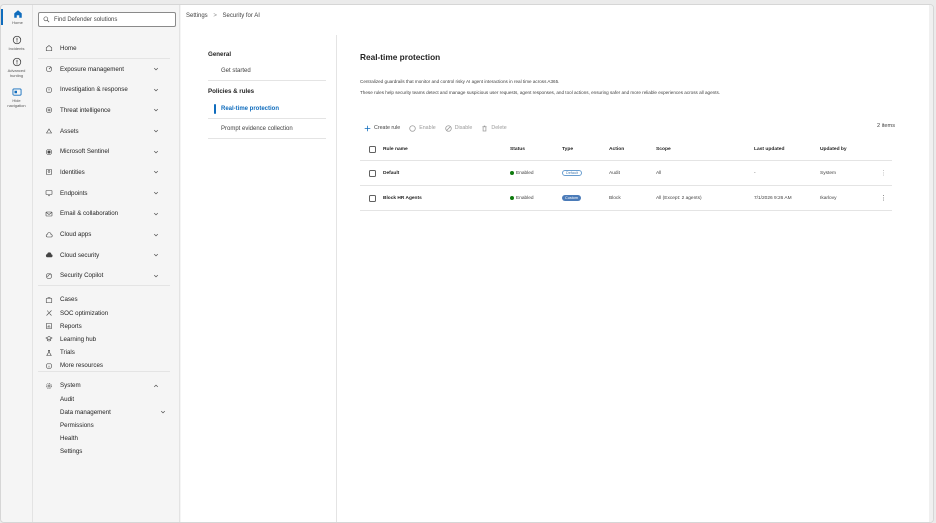 The image size is (936, 523). Describe the element at coordinates (220, 54) in the screenshot. I see `subnav-heading-general: General` at that location.